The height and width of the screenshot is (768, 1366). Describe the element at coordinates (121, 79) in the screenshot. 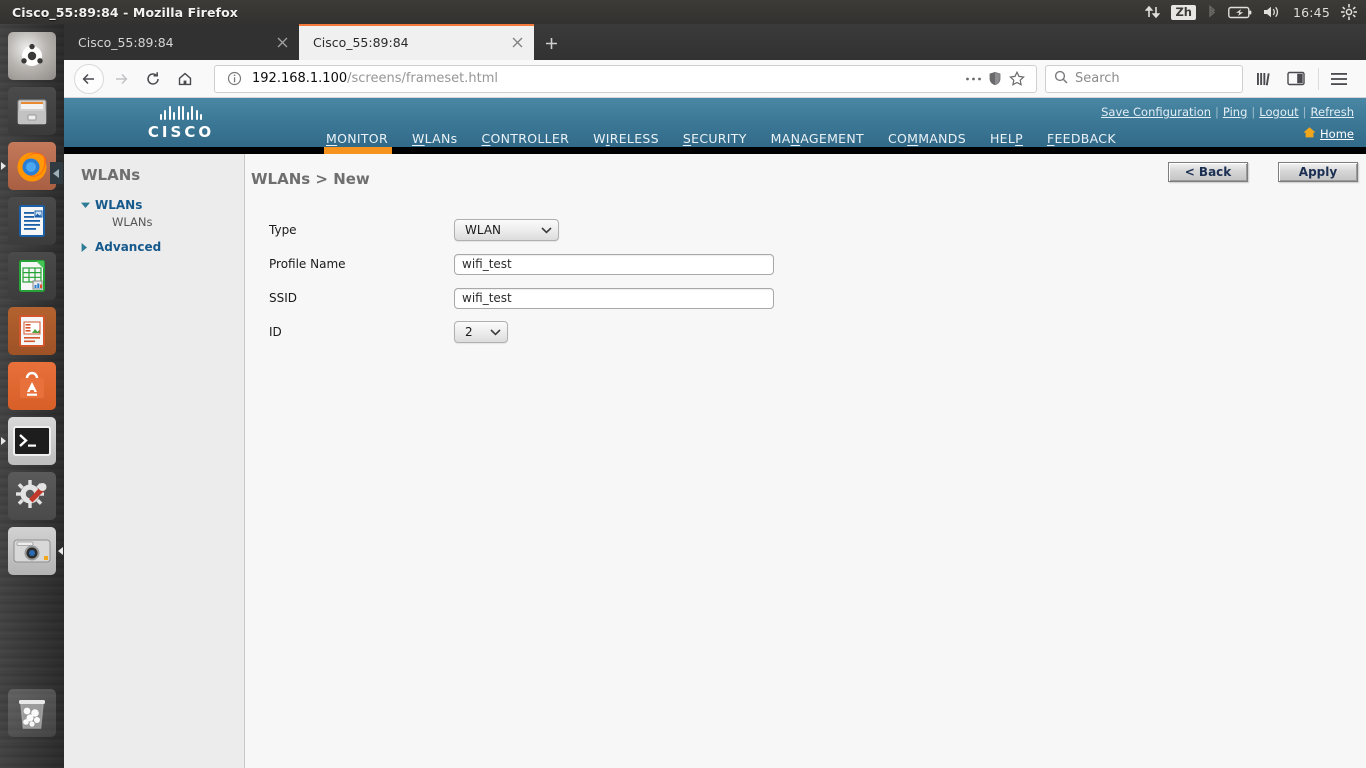

I see `forward-arrow-icon` at that location.